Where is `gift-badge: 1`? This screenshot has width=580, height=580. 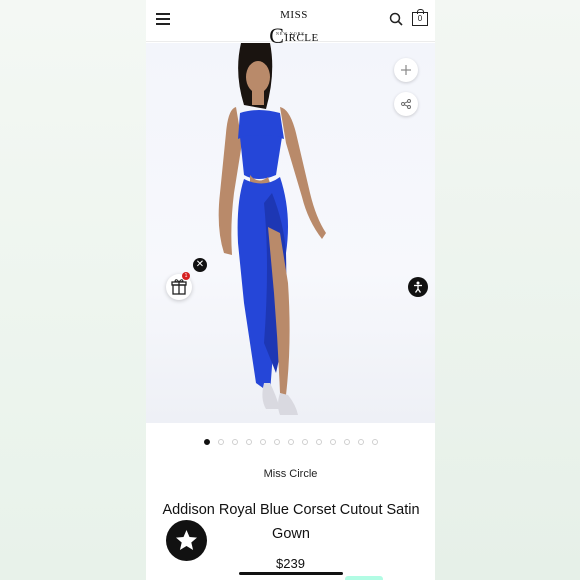 gift-badge: 1 is located at coordinates (186, 276).